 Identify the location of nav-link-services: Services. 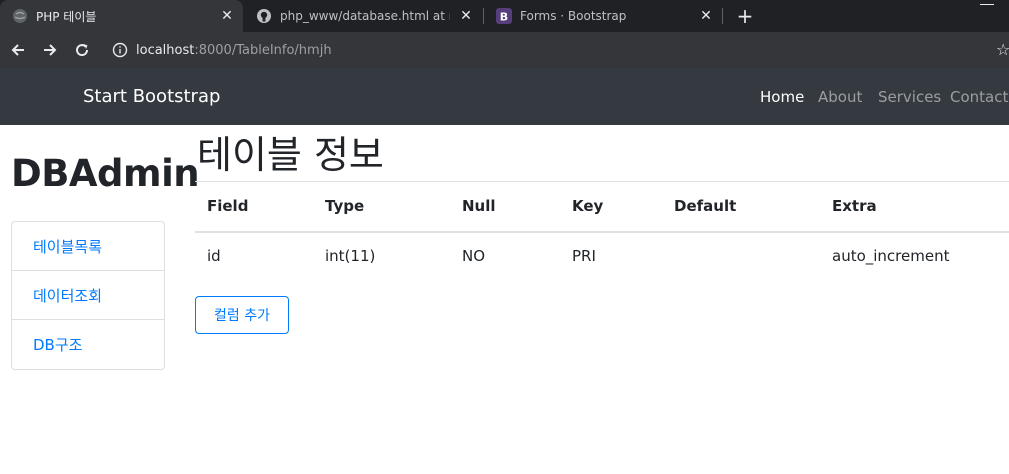
(909, 97).